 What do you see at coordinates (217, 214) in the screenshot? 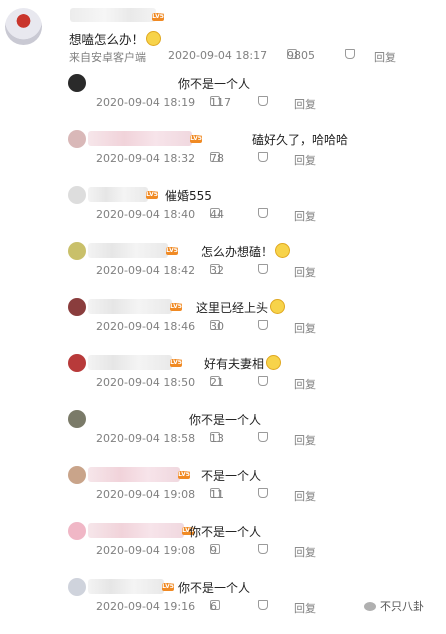
I see `like-count: 44` at bounding box center [217, 214].